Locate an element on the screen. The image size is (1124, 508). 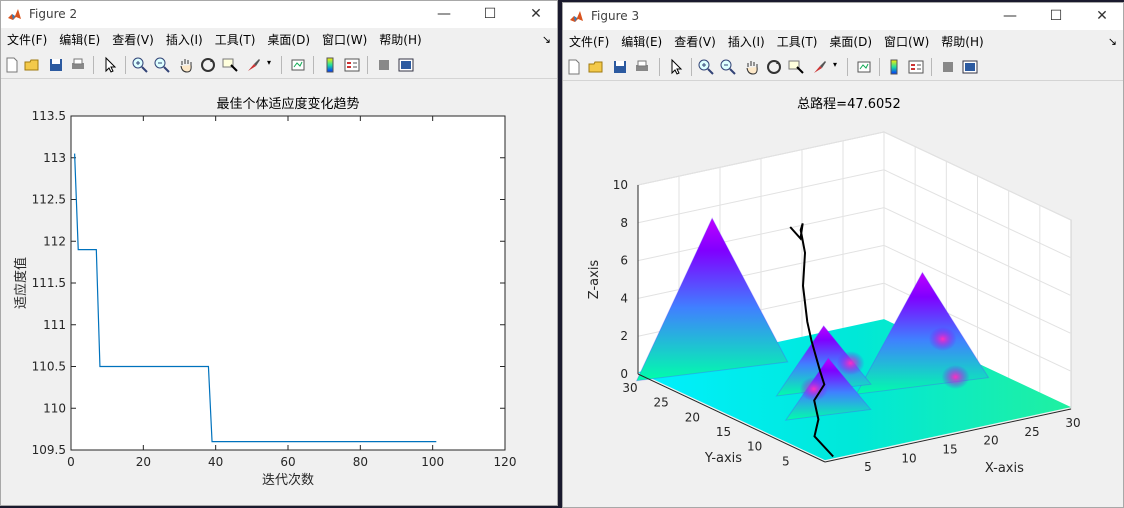
y-tick-label: 113.5 is located at coordinates (49, 116).